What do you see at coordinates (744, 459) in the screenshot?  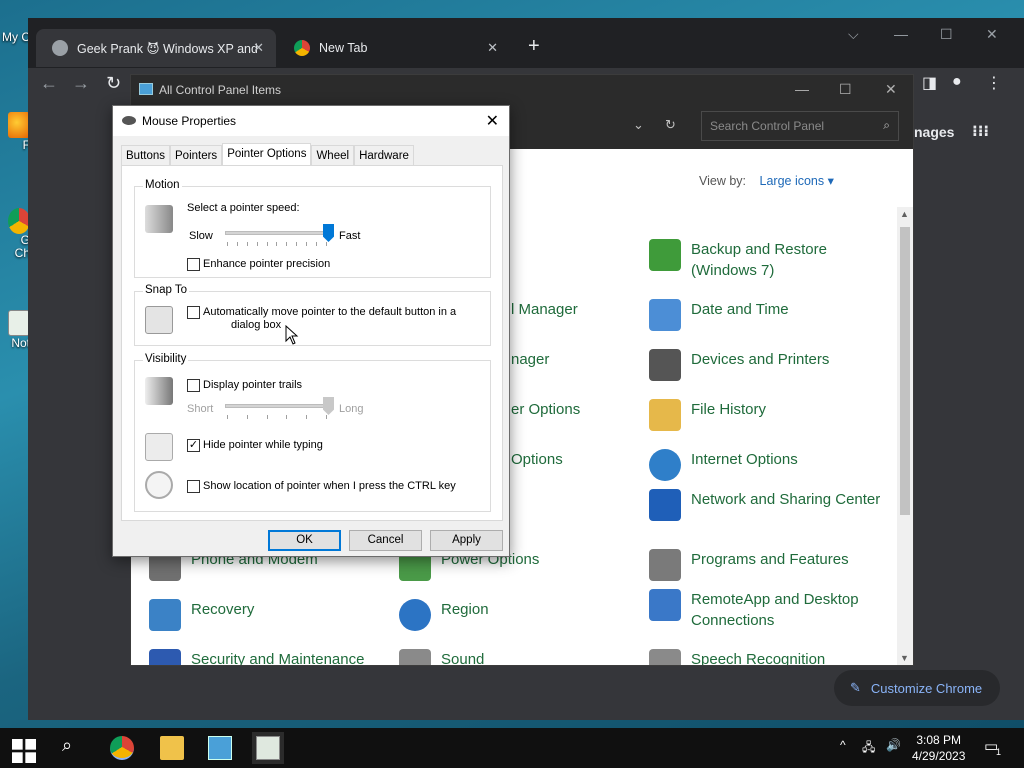 I see `cp-item-label: Internet Options` at bounding box center [744, 459].